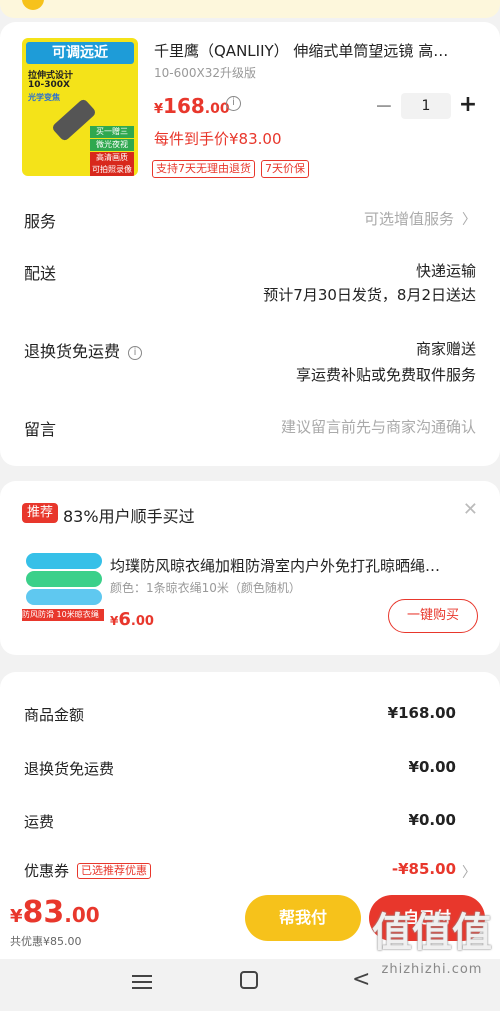 The image size is (500, 1011). What do you see at coordinates (46, 941) in the screenshot?
I see `total-discount: 共优惠¥85.00` at bounding box center [46, 941].